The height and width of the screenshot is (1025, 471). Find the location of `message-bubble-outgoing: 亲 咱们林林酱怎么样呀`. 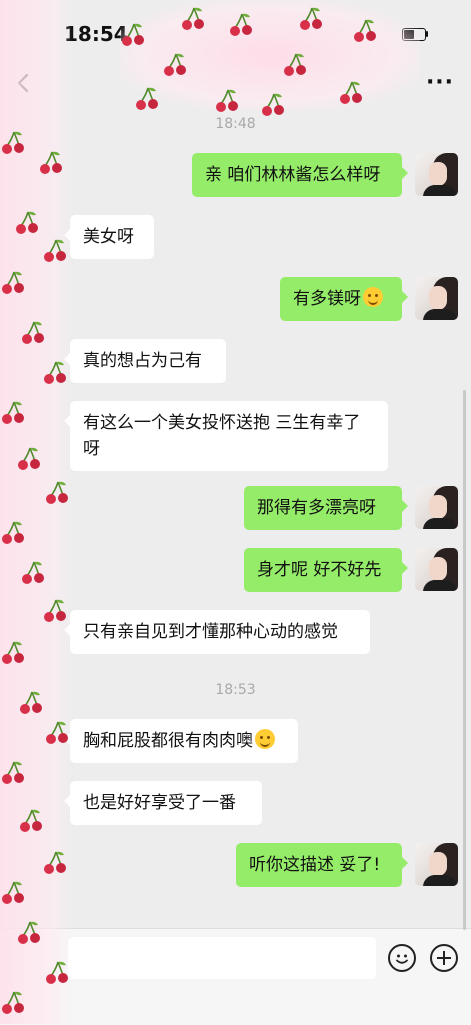

message-bubble-outgoing: 亲 咱们林林酱怎么样呀 is located at coordinates (300, 175).